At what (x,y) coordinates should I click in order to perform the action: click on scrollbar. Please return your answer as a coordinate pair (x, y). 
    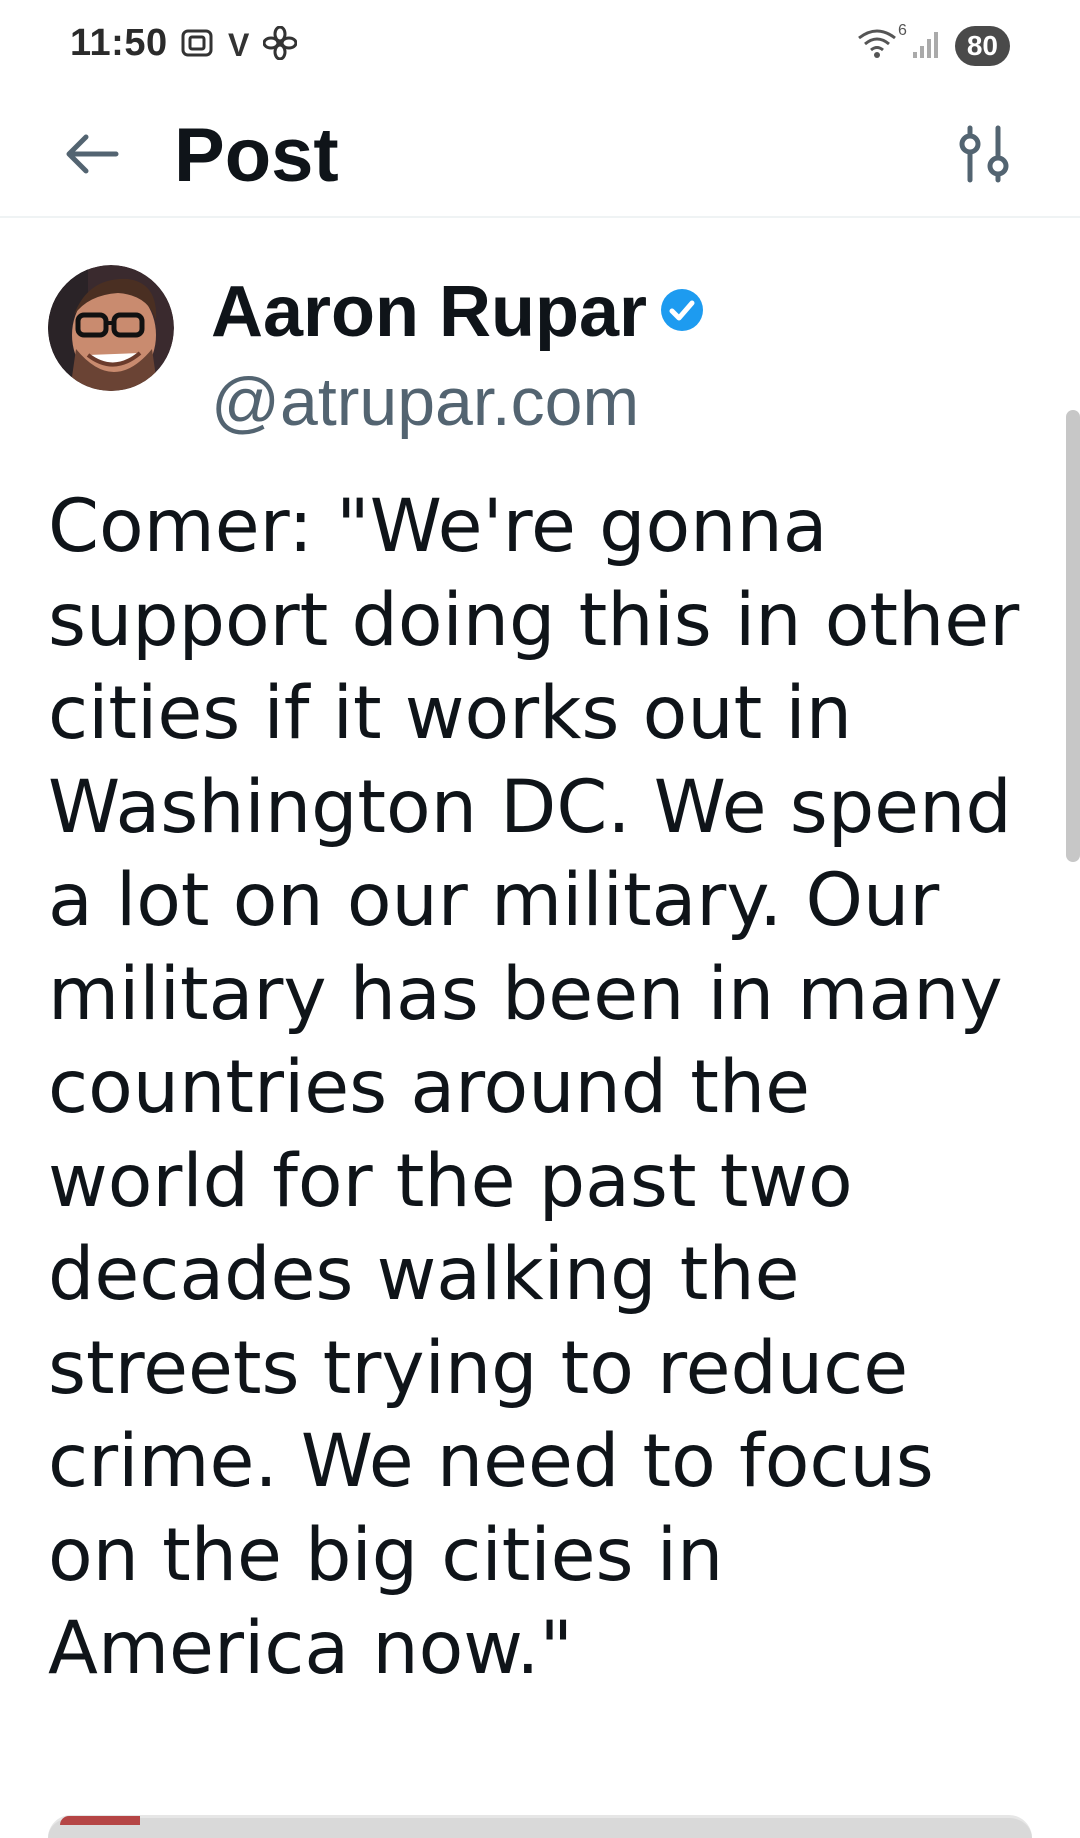
    Looking at the image, I should click on (1073, 636).